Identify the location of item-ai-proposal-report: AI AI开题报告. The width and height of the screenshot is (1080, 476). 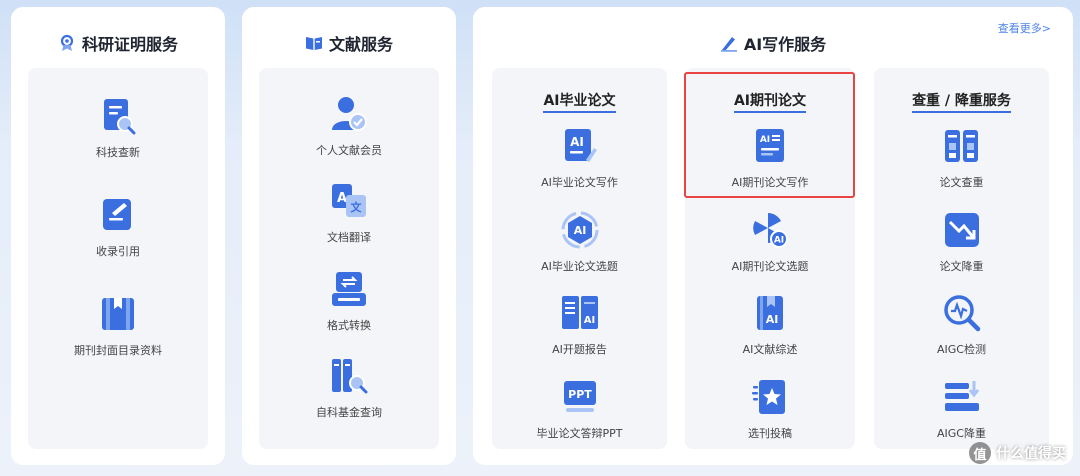
(579, 325).